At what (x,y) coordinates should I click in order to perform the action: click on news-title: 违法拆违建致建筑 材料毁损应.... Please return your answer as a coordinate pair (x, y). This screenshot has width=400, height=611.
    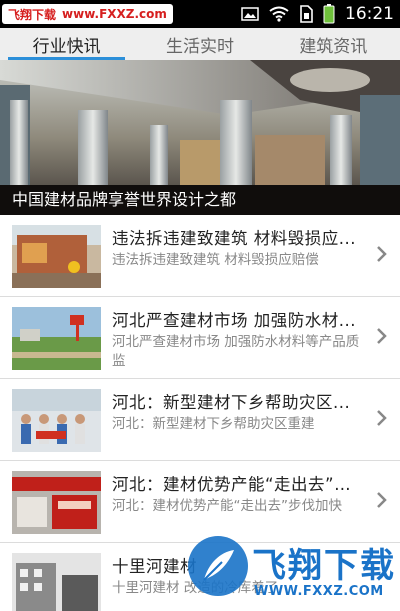
    Looking at the image, I should click on (234, 238).